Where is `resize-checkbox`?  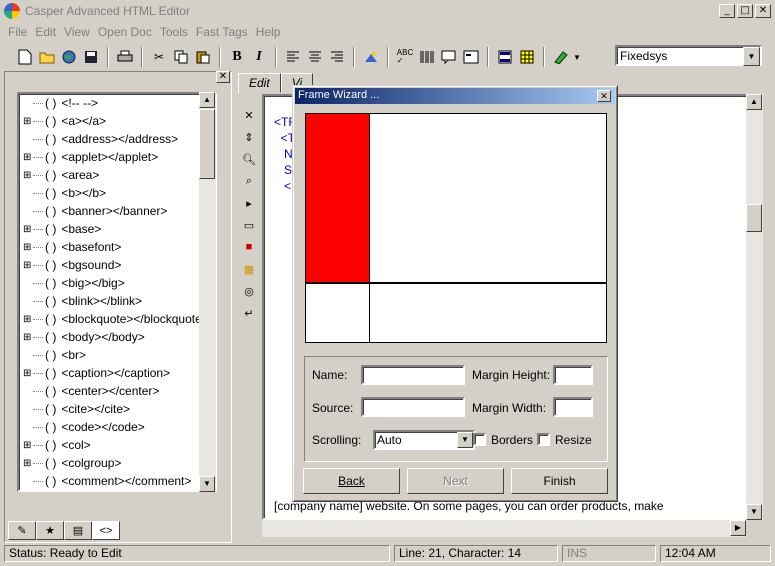 resize-checkbox is located at coordinates (543, 439).